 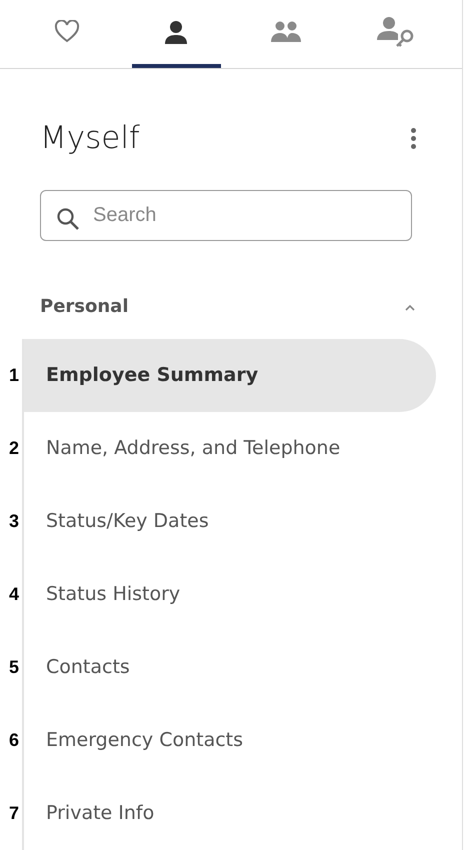 I want to click on step-number: 1, so click(x=14, y=375).